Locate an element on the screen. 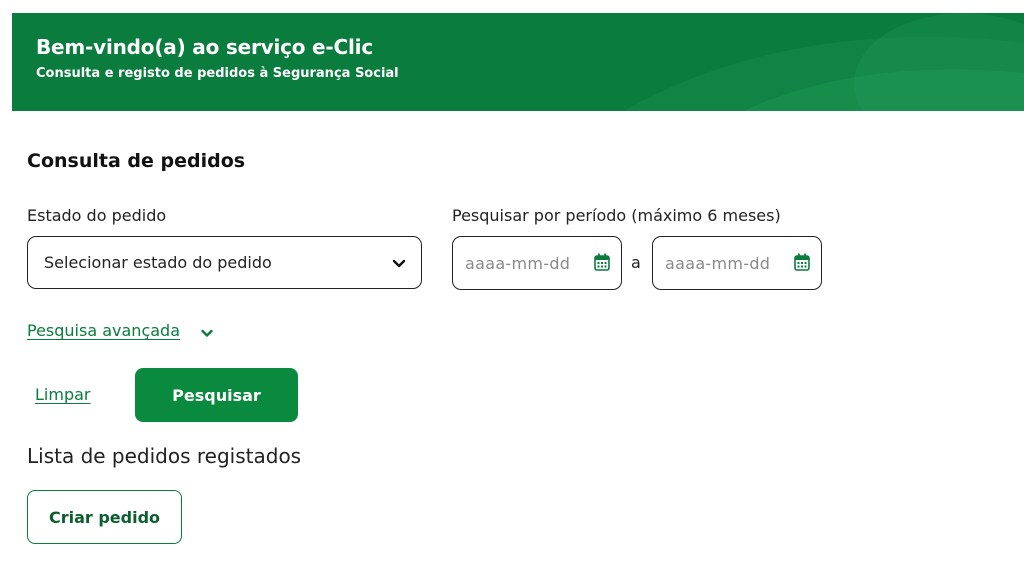  list-title: Lista de pedidos registados is located at coordinates (164, 456).